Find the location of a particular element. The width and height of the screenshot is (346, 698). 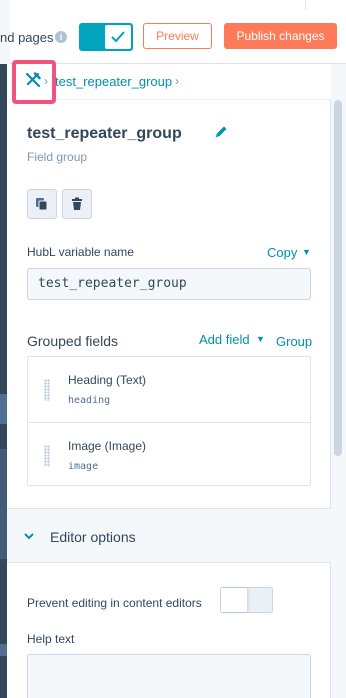

help-text-label: Help text is located at coordinates (51, 639).